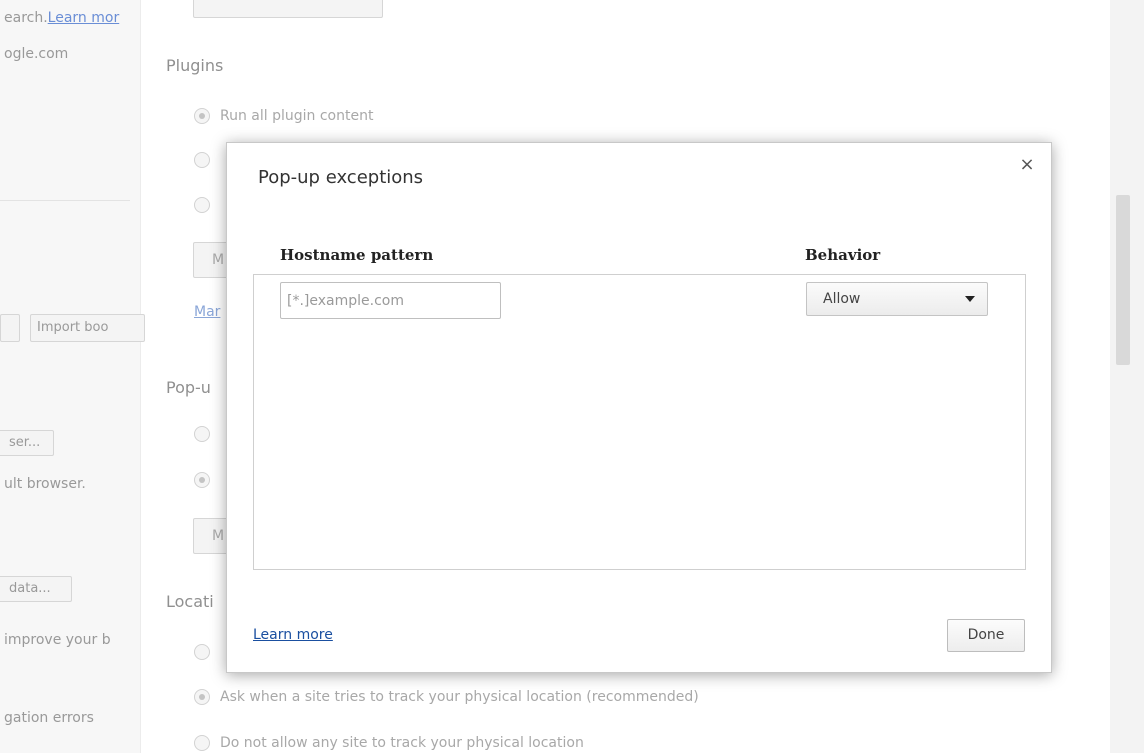  Describe the element at coordinates (1123, 280) in the screenshot. I see `scrollbar-thumb` at that location.